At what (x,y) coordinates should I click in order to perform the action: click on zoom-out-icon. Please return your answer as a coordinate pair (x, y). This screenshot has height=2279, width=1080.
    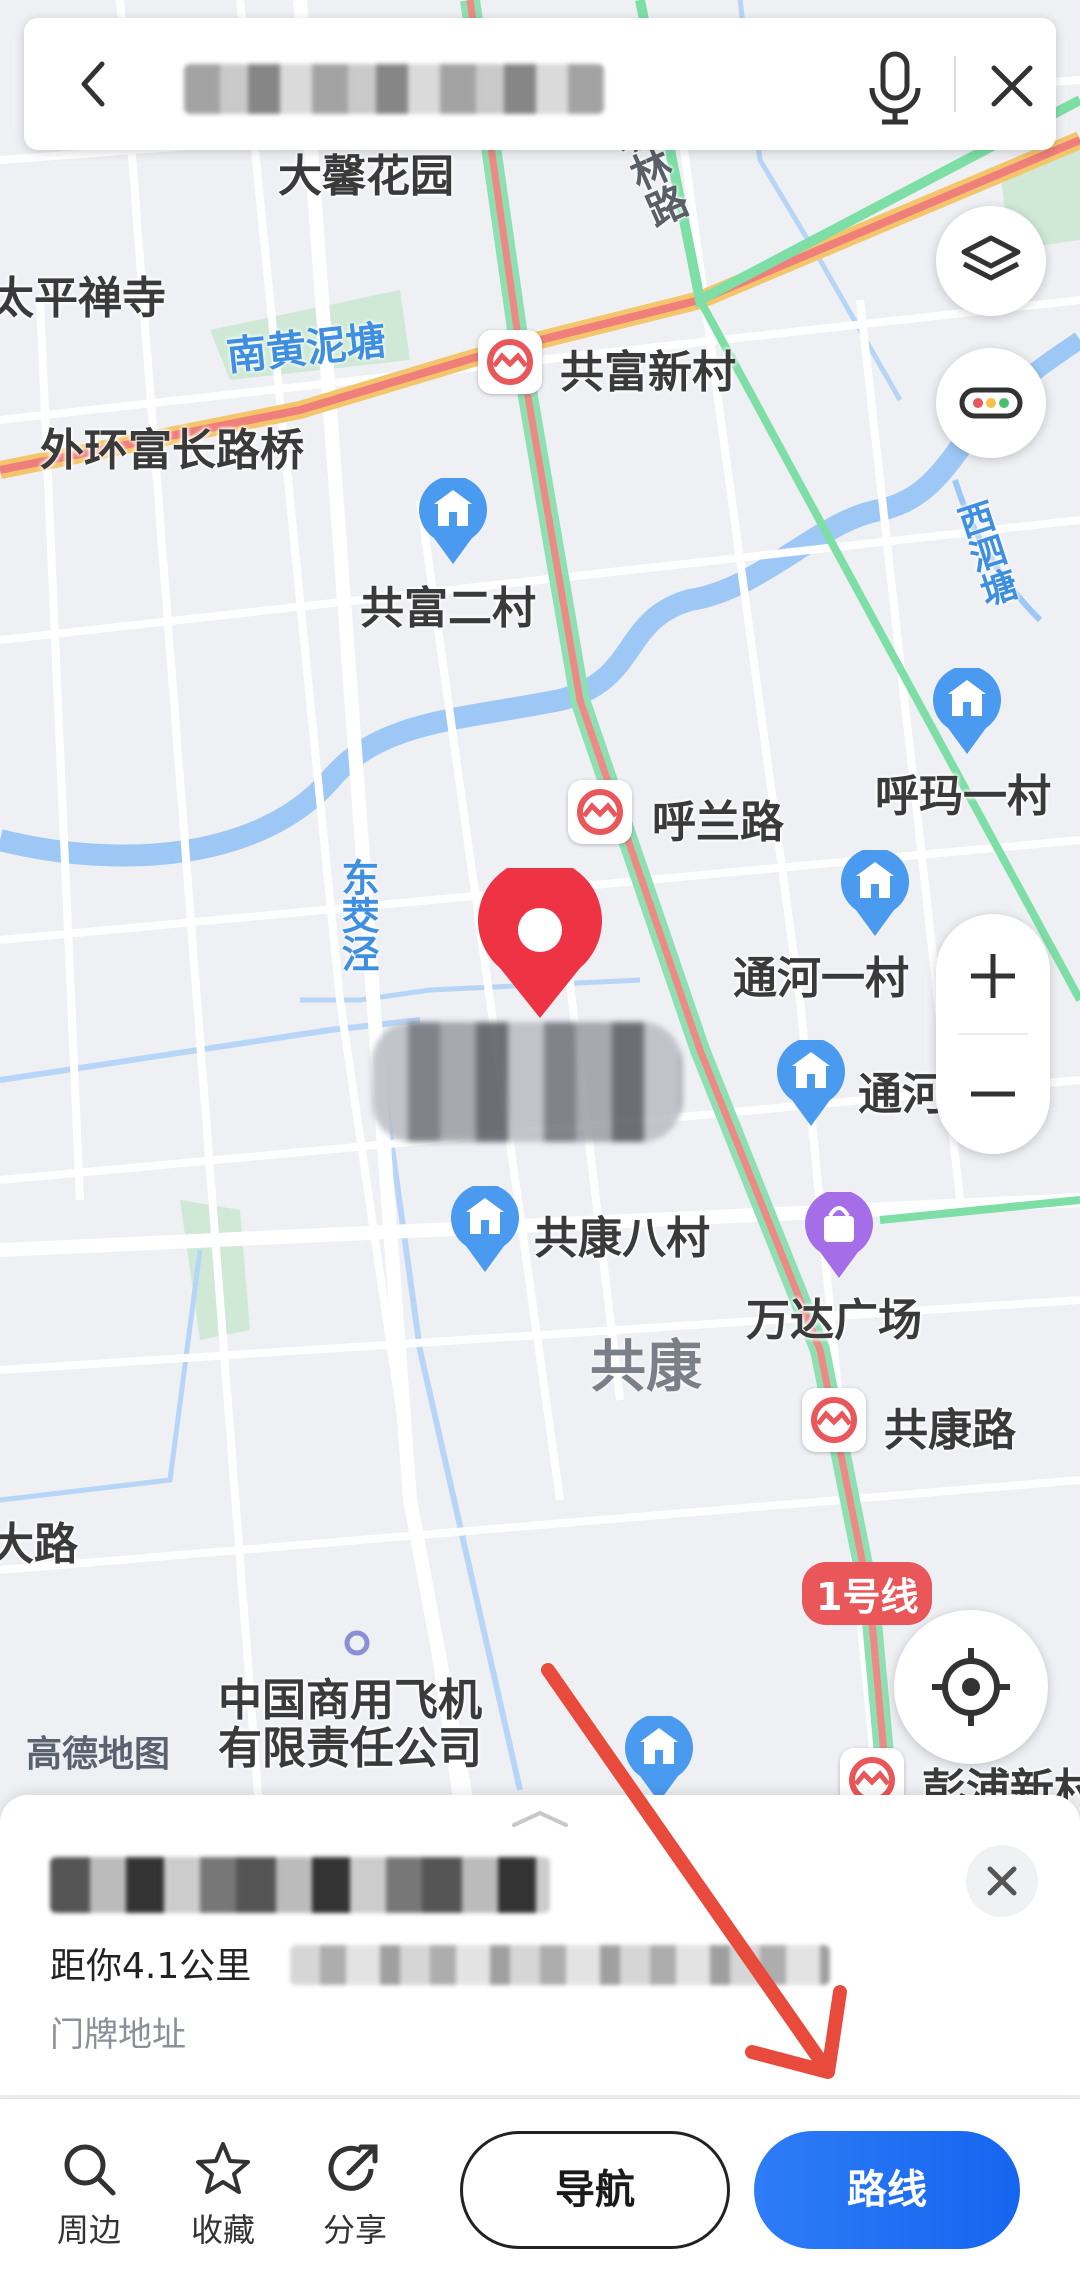
    Looking at the image, I should click on (993, 1094).